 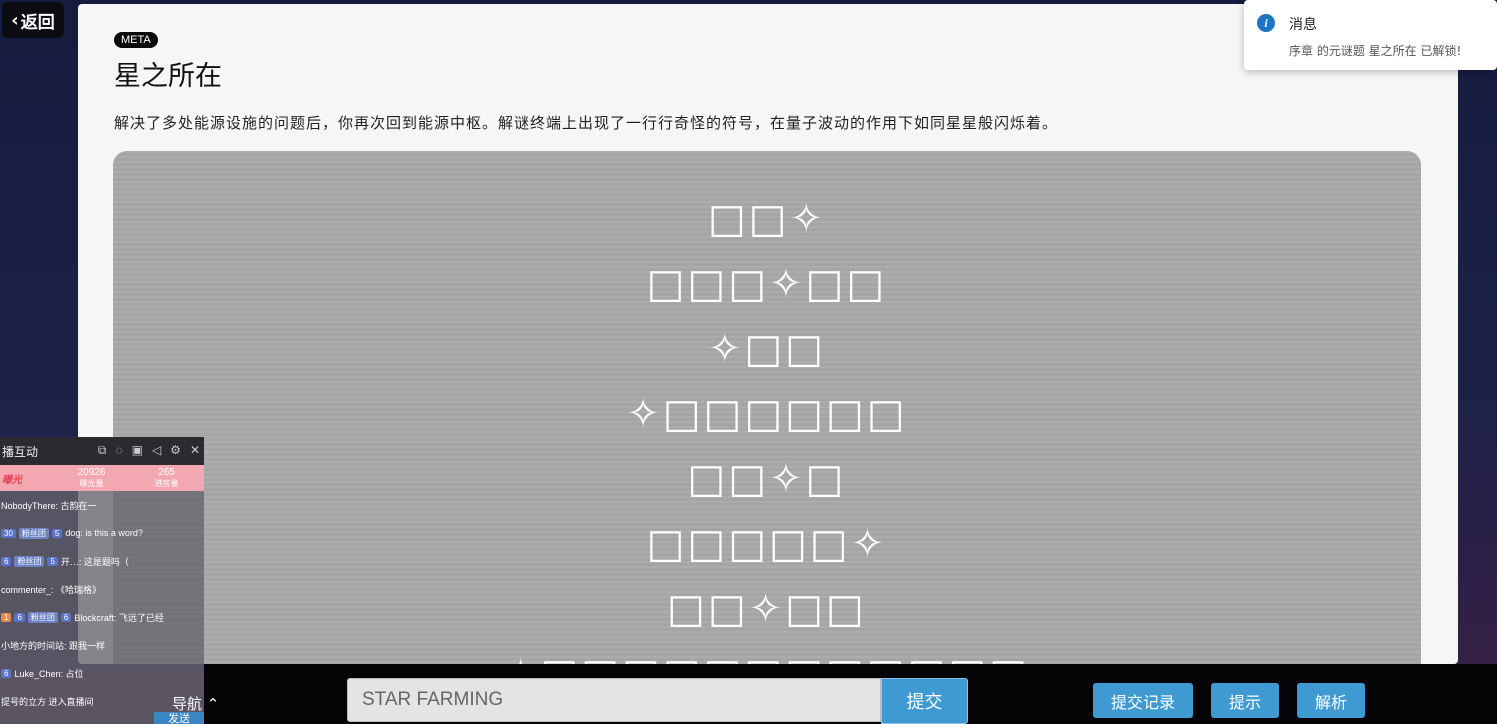 I want to click on glyph-row: □□□✧□□, so click(x=767, y=283).